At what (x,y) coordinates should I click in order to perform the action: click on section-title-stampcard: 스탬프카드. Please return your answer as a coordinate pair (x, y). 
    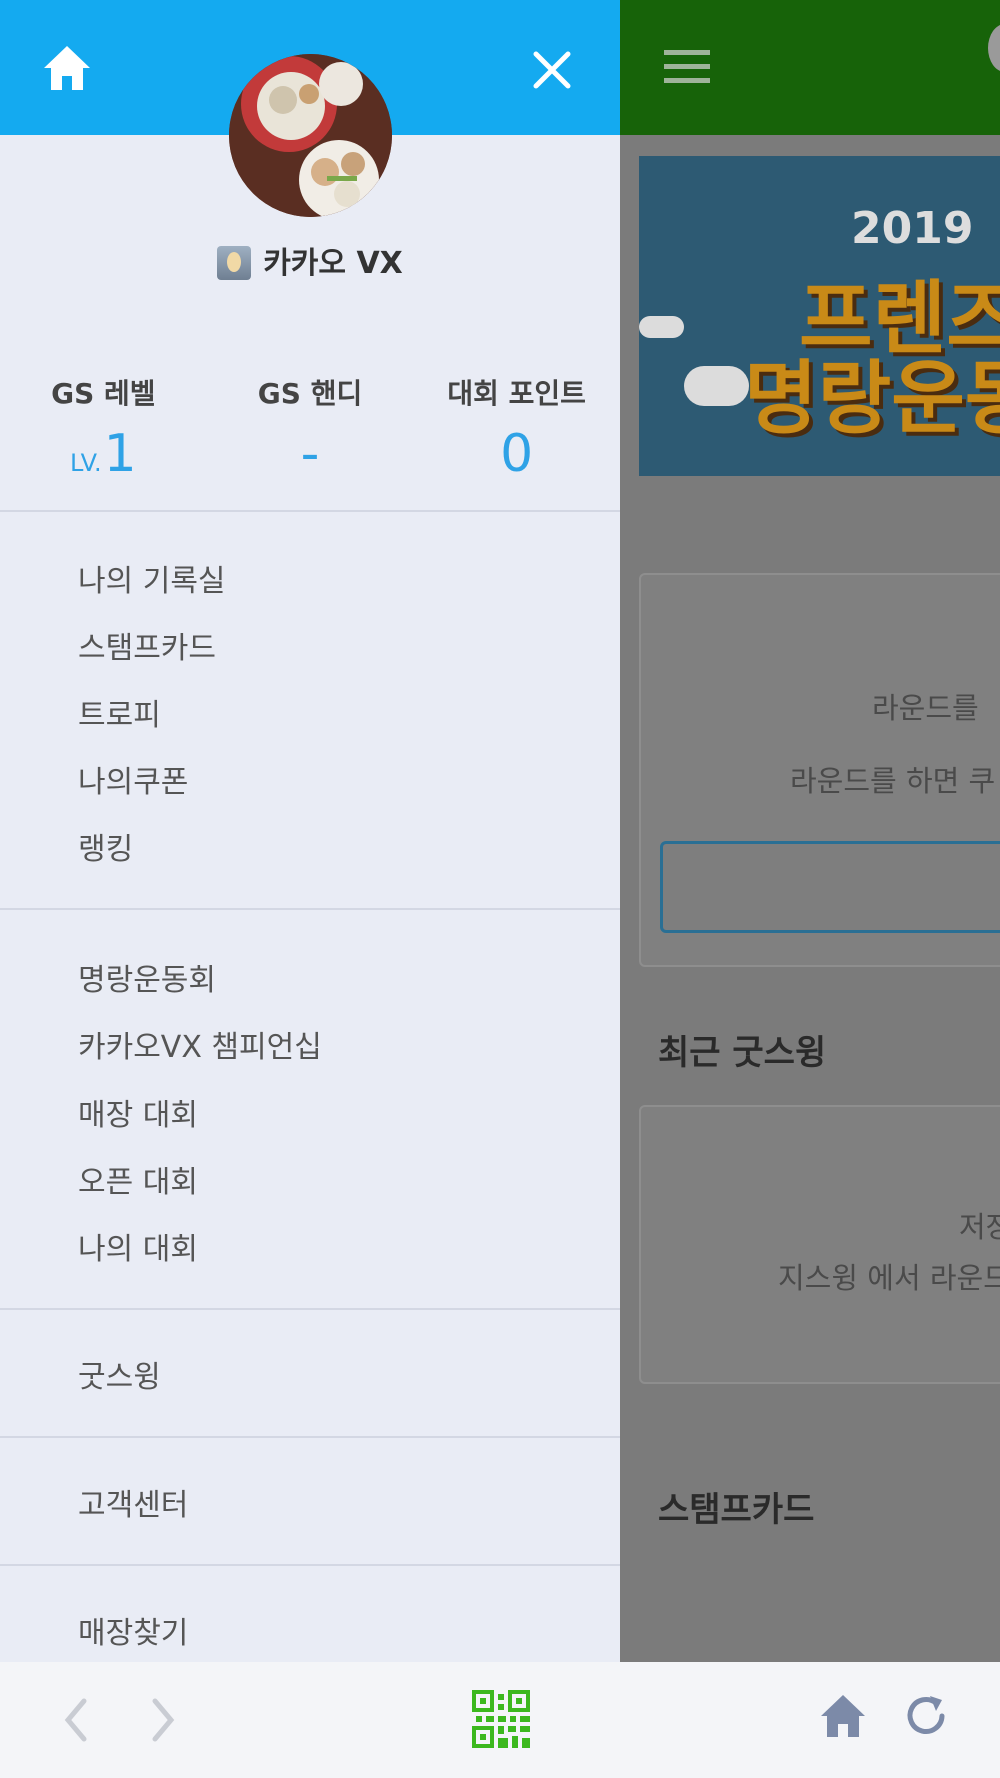
    Looking at the image, I should click on (736, 1510).